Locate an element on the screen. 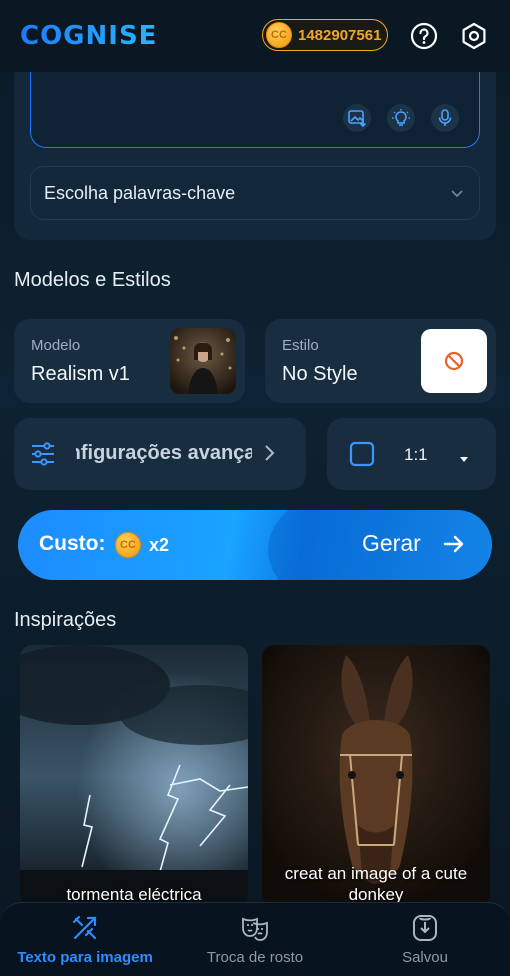  credits-badge: CC 1482907561 is located at coordinates (325, 35).